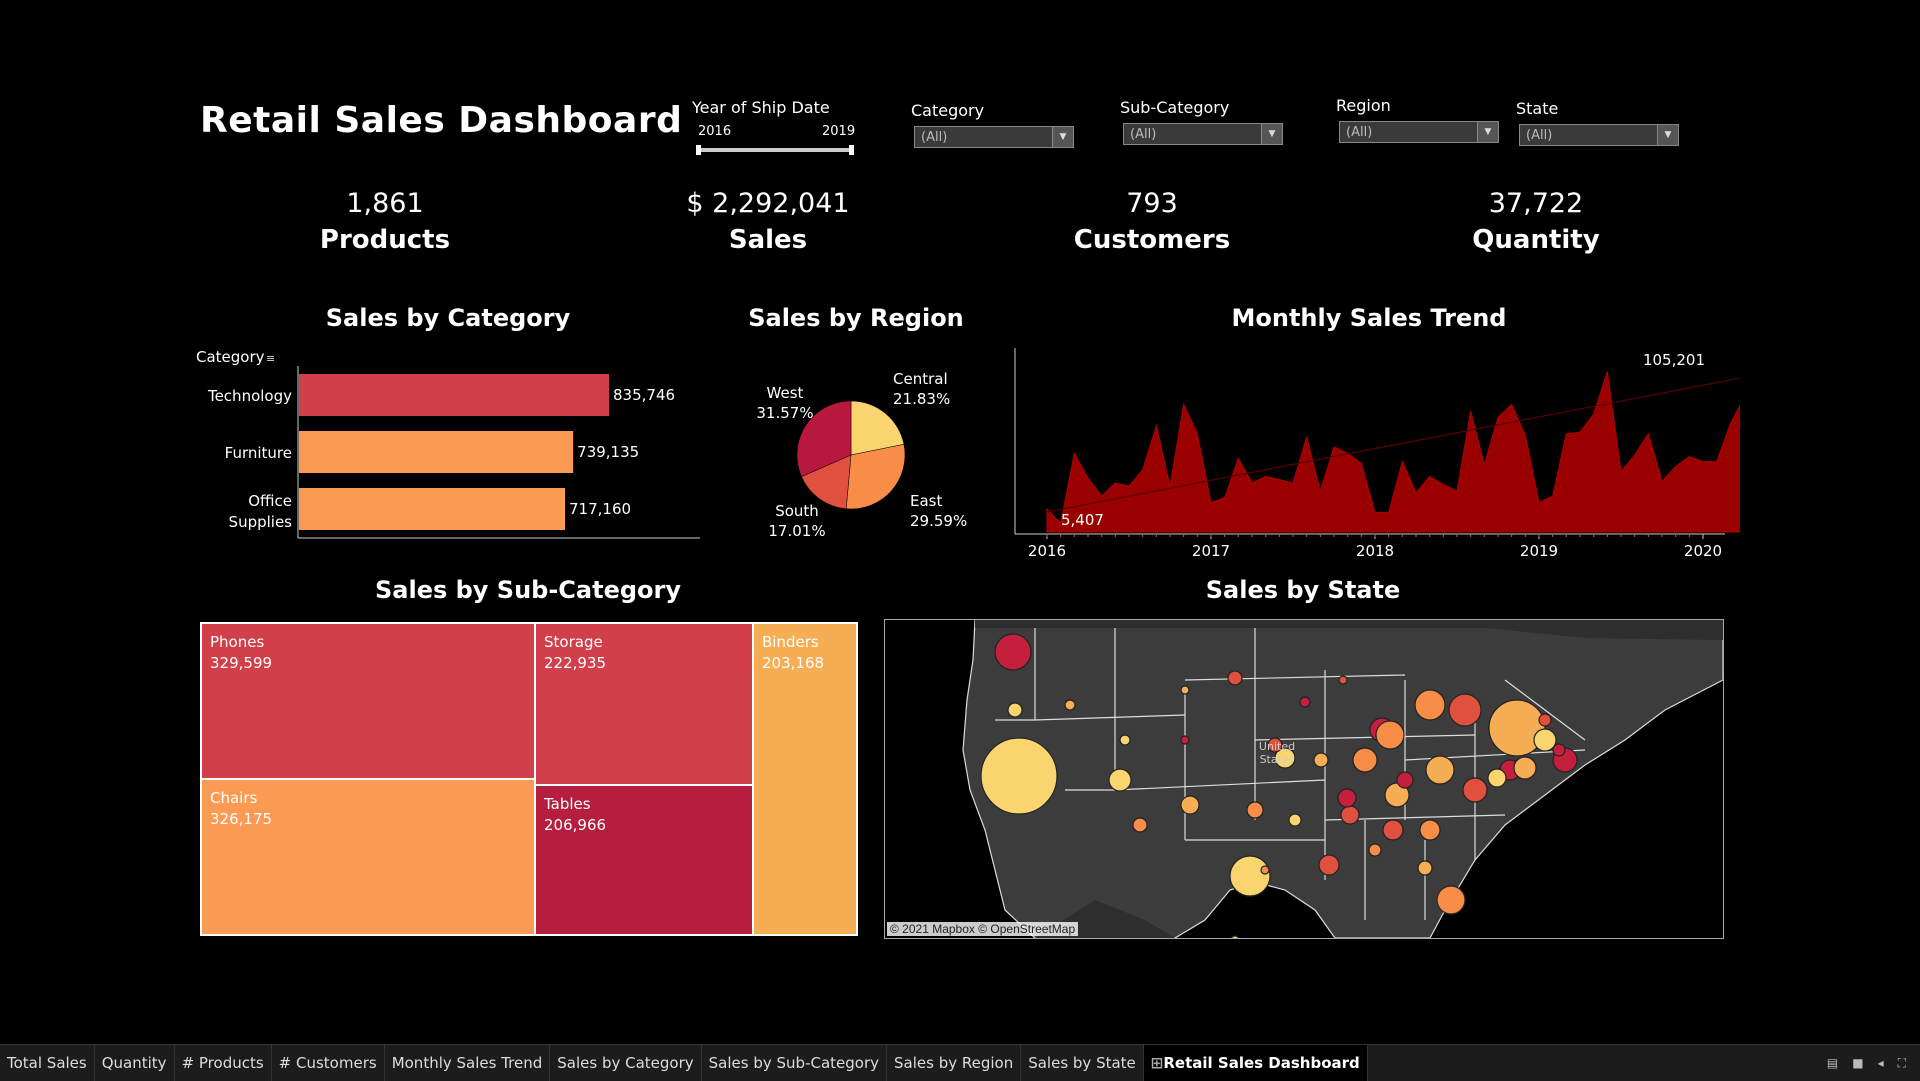  Describe the element at coordinates (237, 642) in the screenshot. I see `treemap-cell-name: Phones` at that location.